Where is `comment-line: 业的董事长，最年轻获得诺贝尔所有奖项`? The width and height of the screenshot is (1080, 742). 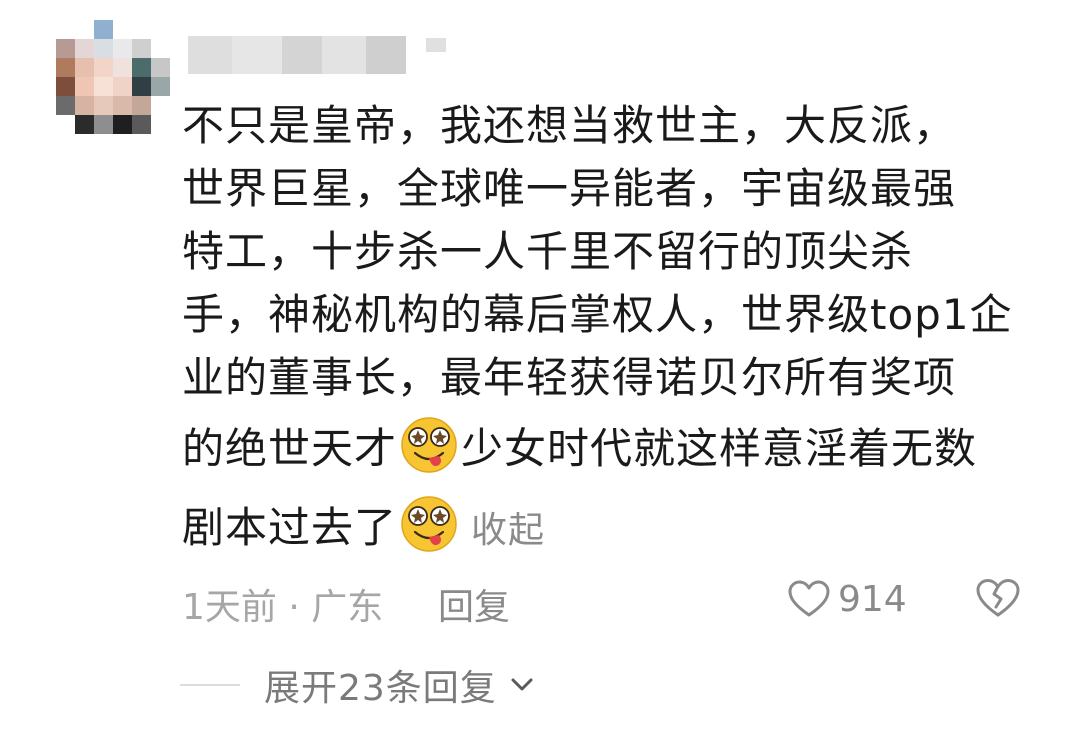 comment-line: 业的董事长，最年轻获得诺贝尔所有奖项 is located at coordinates (569, 377).